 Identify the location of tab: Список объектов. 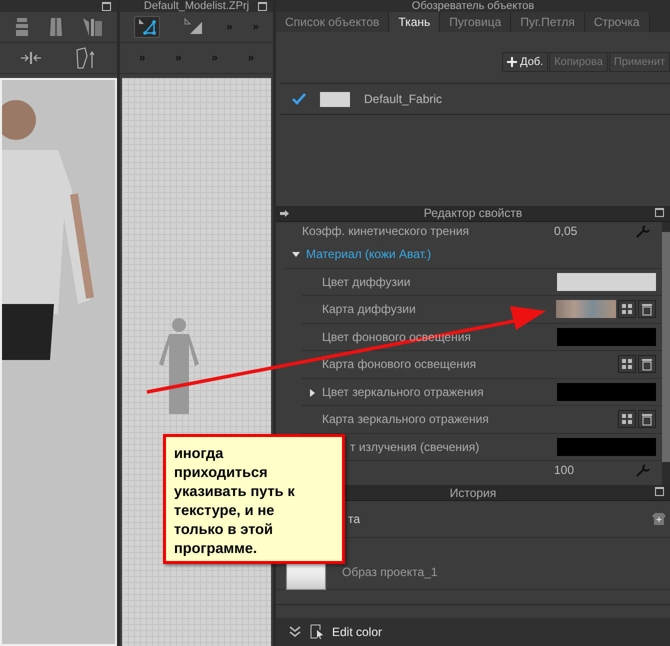
(333, 22).